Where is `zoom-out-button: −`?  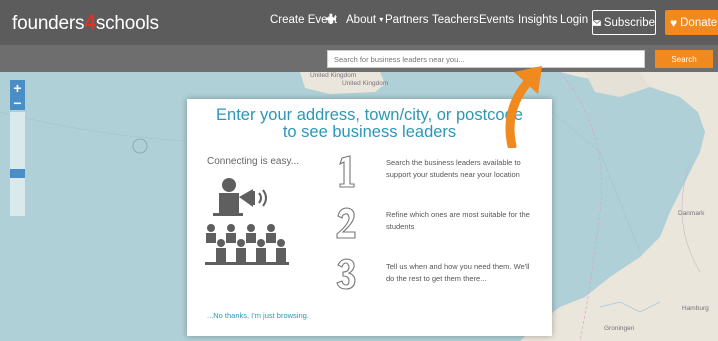
zoom-out-button: − is located at coordinates (17, 102).